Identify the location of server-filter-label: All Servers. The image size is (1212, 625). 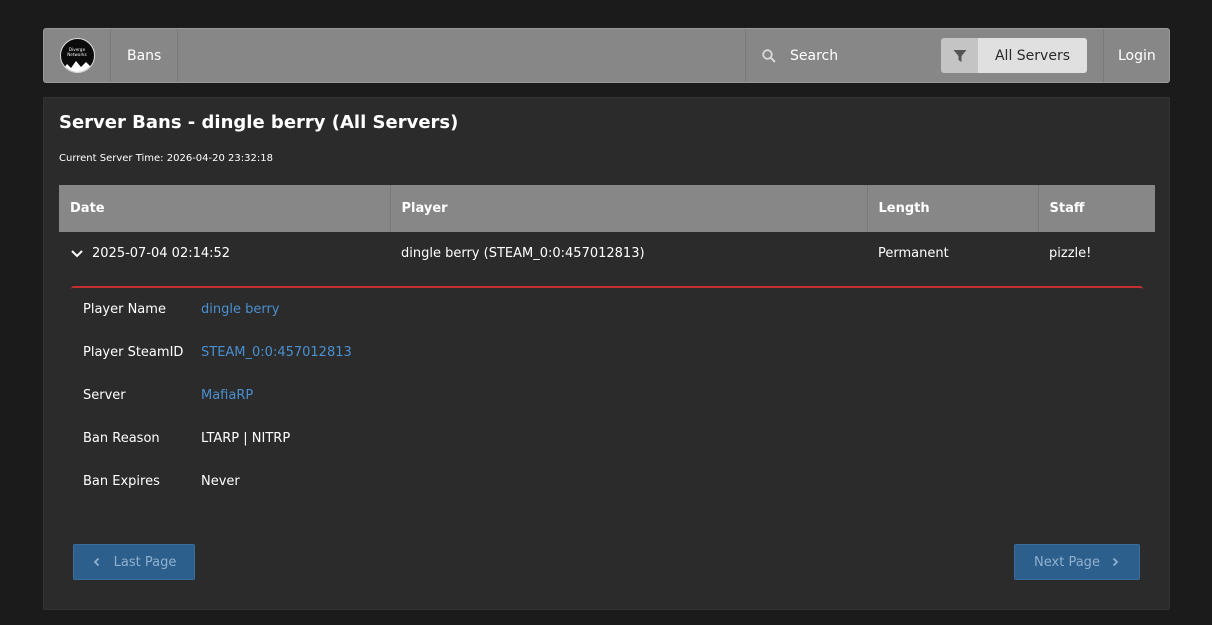
(1032, 55).